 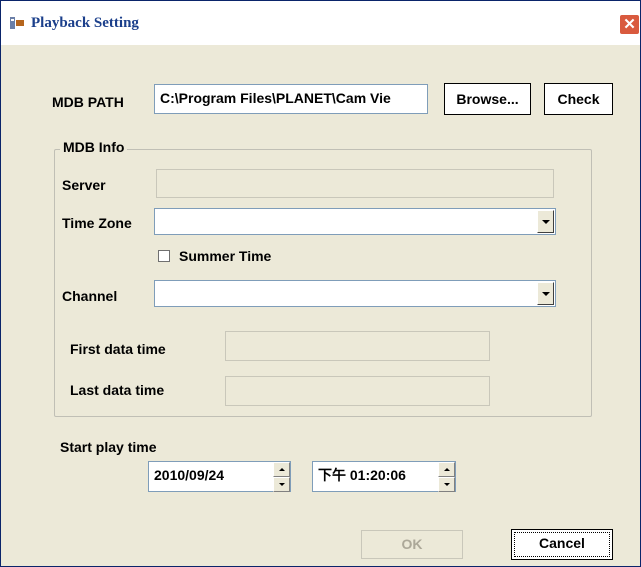 What do you see at coordinates (85, 23) in the screenshot?
I see `window-title: Playback Setting` at bounding box center [85, 23].